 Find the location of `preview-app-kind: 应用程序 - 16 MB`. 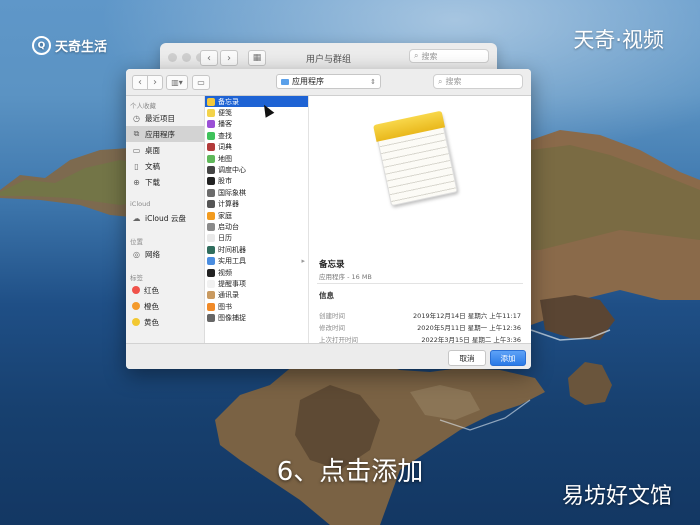

preview-app-kind: 应用程序 - 16 MB is located at coordinates (345, 277).